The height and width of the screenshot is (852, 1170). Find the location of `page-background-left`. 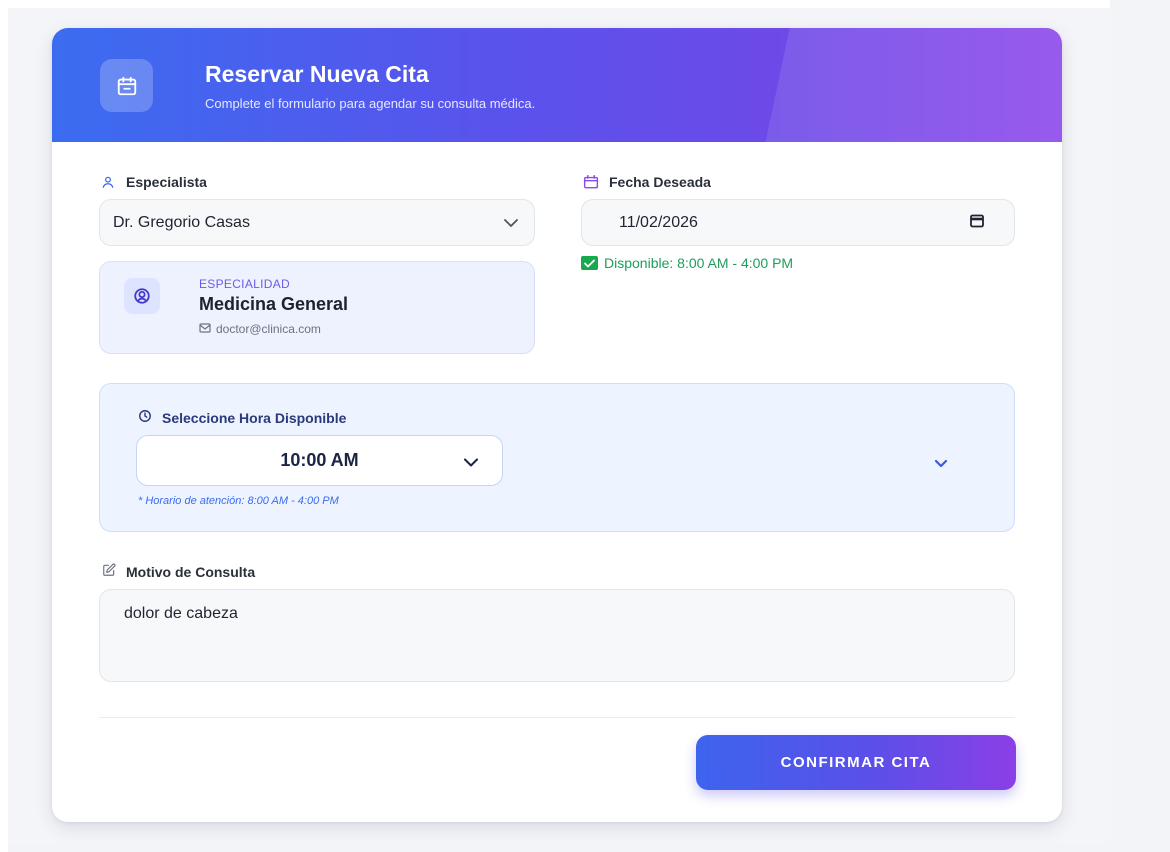

page-background-left is located at coordinates (4, 426).